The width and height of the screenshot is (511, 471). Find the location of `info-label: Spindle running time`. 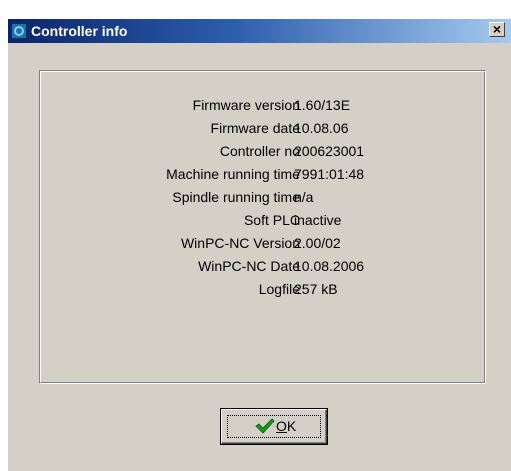

info-label: Spindle running time is located at coordinates (236, 197).